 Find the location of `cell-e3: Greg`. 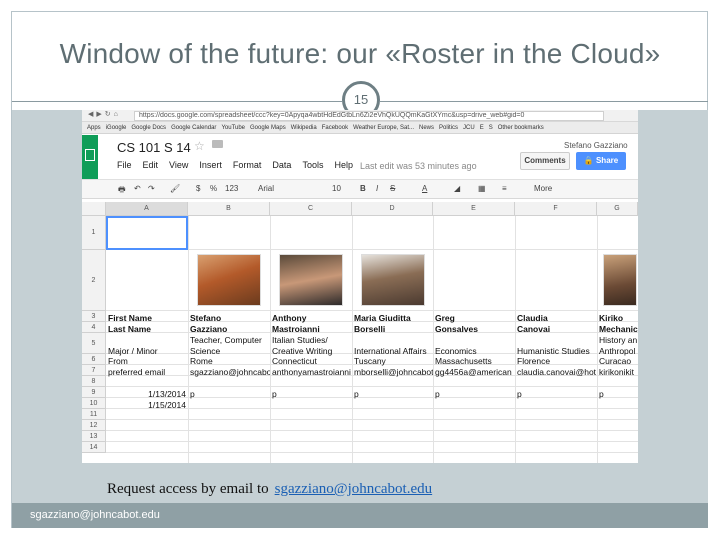

cell-e3: Greg is located at coordinates (474, 318).